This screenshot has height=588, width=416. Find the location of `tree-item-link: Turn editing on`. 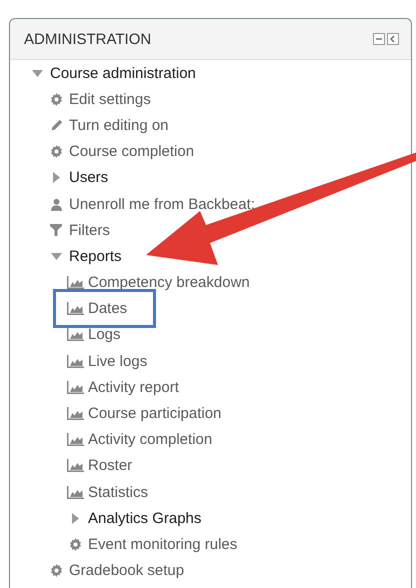

tree-item-link: Turn editing on is located at coordinates (119, 125).